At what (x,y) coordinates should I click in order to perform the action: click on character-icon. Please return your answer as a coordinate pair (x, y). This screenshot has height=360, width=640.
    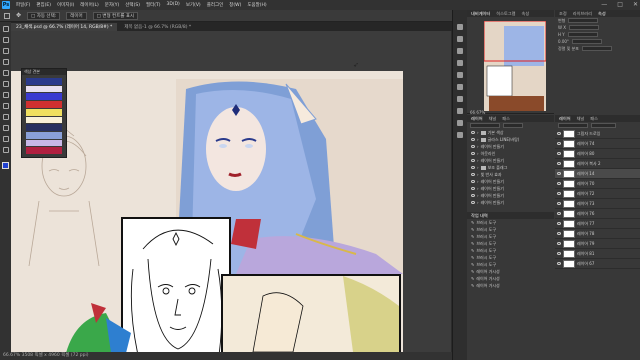
    Looking at the image, I should click on (460, 51).